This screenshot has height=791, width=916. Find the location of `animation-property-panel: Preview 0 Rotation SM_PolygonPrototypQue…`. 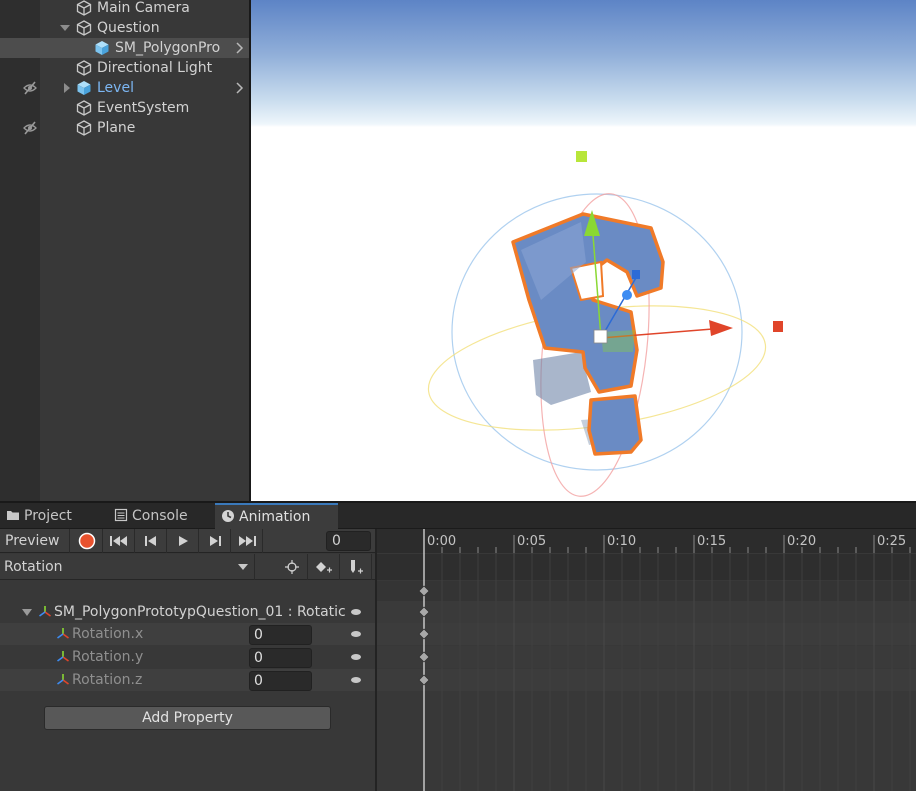

animation-property-panel: Preview 0 Rotation SM_PolygonPrototypQue… is located at coordinates (187, 660).